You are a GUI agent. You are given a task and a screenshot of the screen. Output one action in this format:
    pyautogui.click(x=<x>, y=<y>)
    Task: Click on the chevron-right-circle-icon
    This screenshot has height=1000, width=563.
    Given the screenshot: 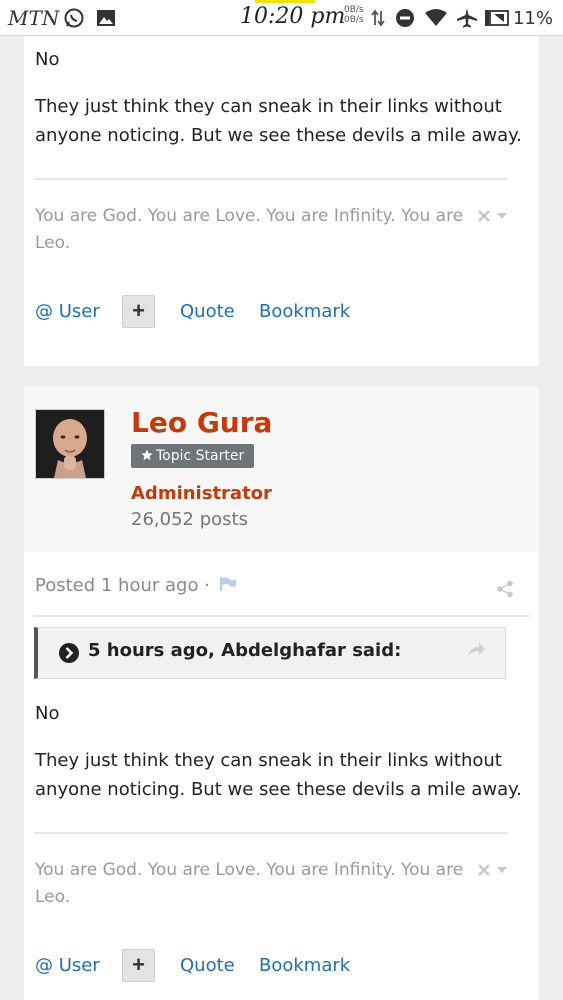 What is the action you would take?
    pyautogui.click(x=69, y=653)
    